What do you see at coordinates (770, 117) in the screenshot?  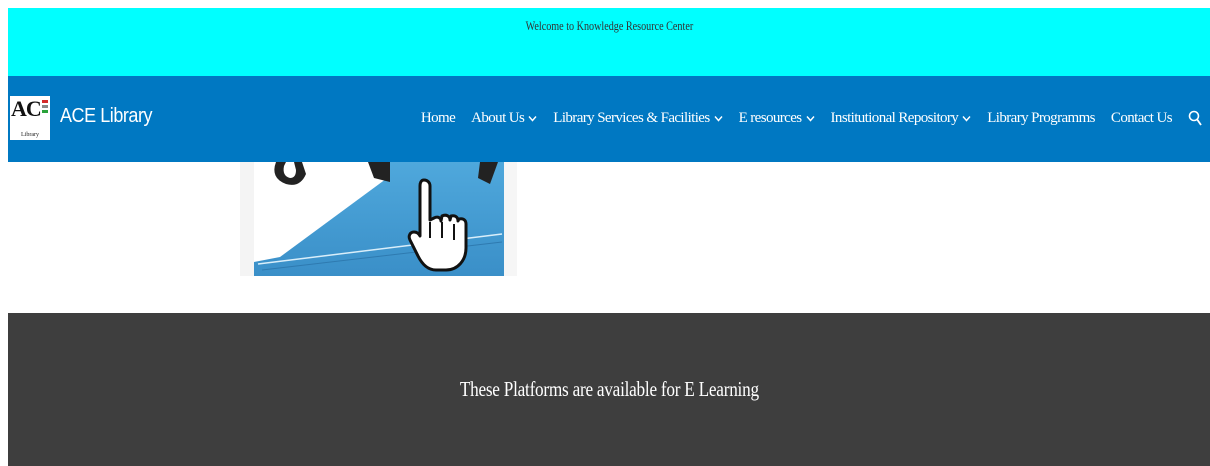 I see `menu-label: E resources` at bounding box center [770, 117].